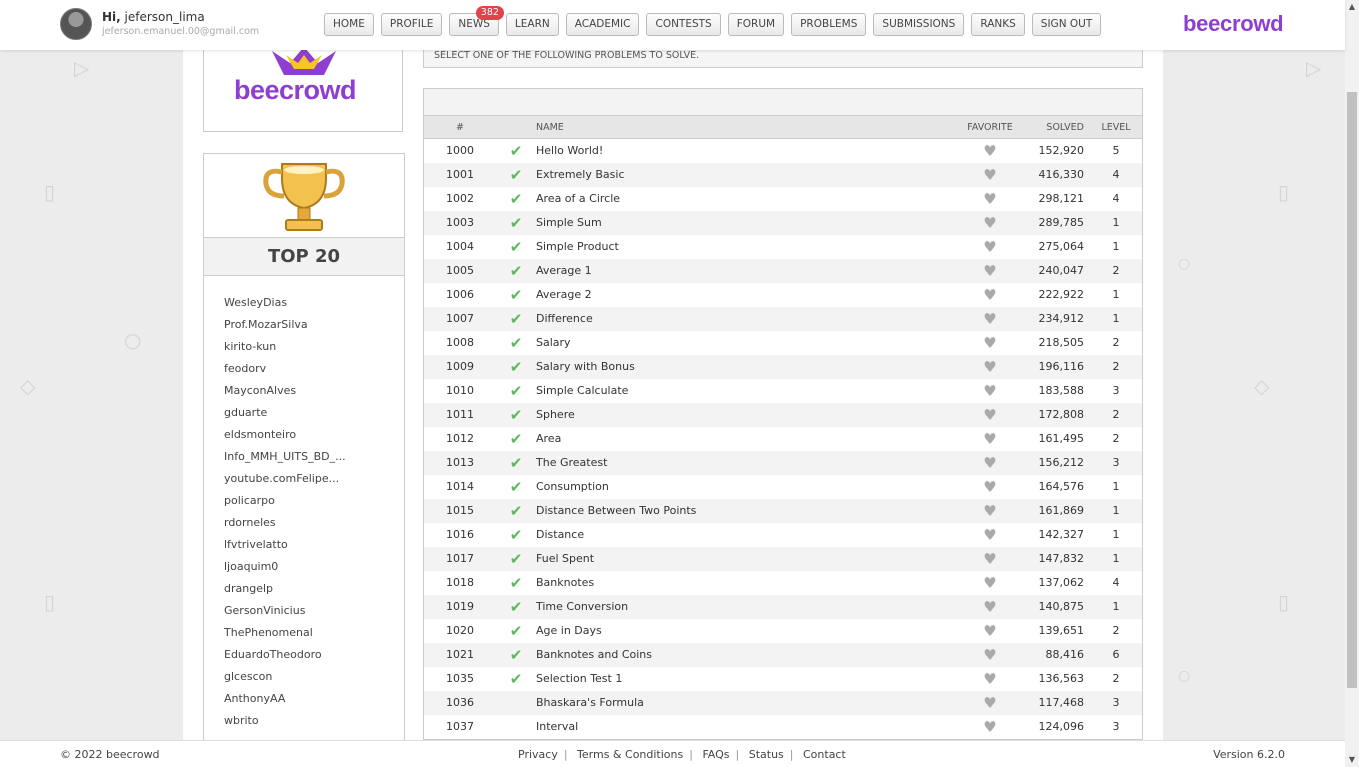 The height and width of the screenshot is (767, 1359). I want to click on problem-id: 1012, so click(460, 439).